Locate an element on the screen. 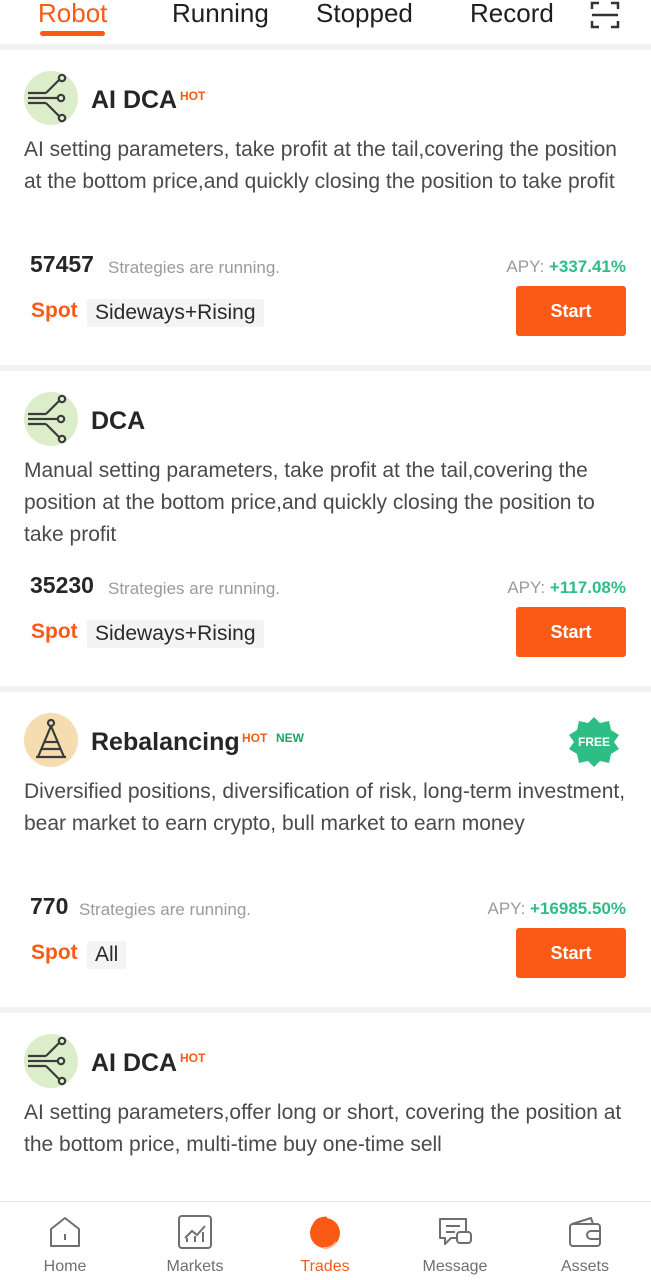 The image size is (651, 1280). tab-running: Running is located at coordinates (220, 14).